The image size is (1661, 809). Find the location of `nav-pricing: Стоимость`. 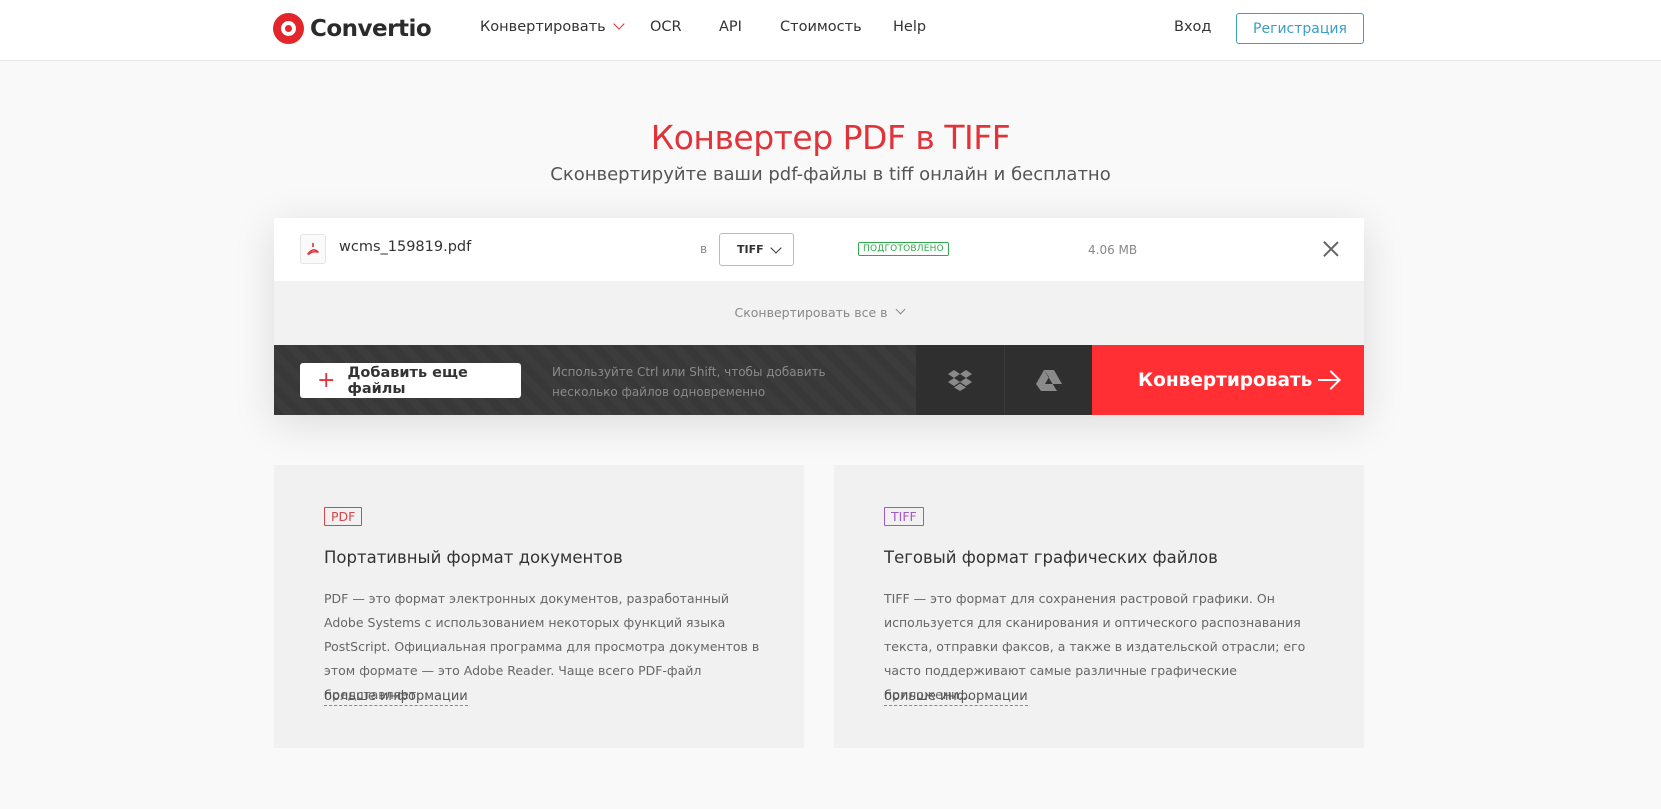

nav-pricing: Стоимость is located at coordinates (821, 27).